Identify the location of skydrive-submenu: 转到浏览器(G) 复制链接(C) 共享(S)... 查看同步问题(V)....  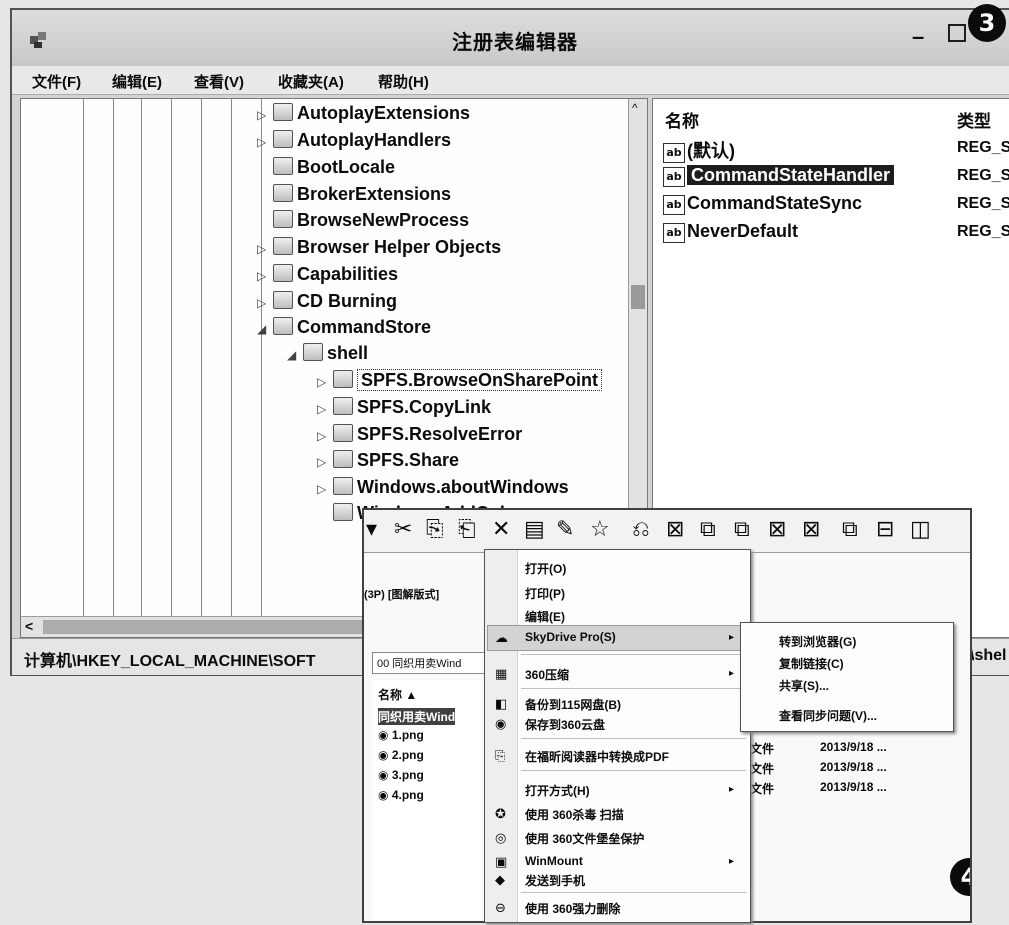
(847, 677).